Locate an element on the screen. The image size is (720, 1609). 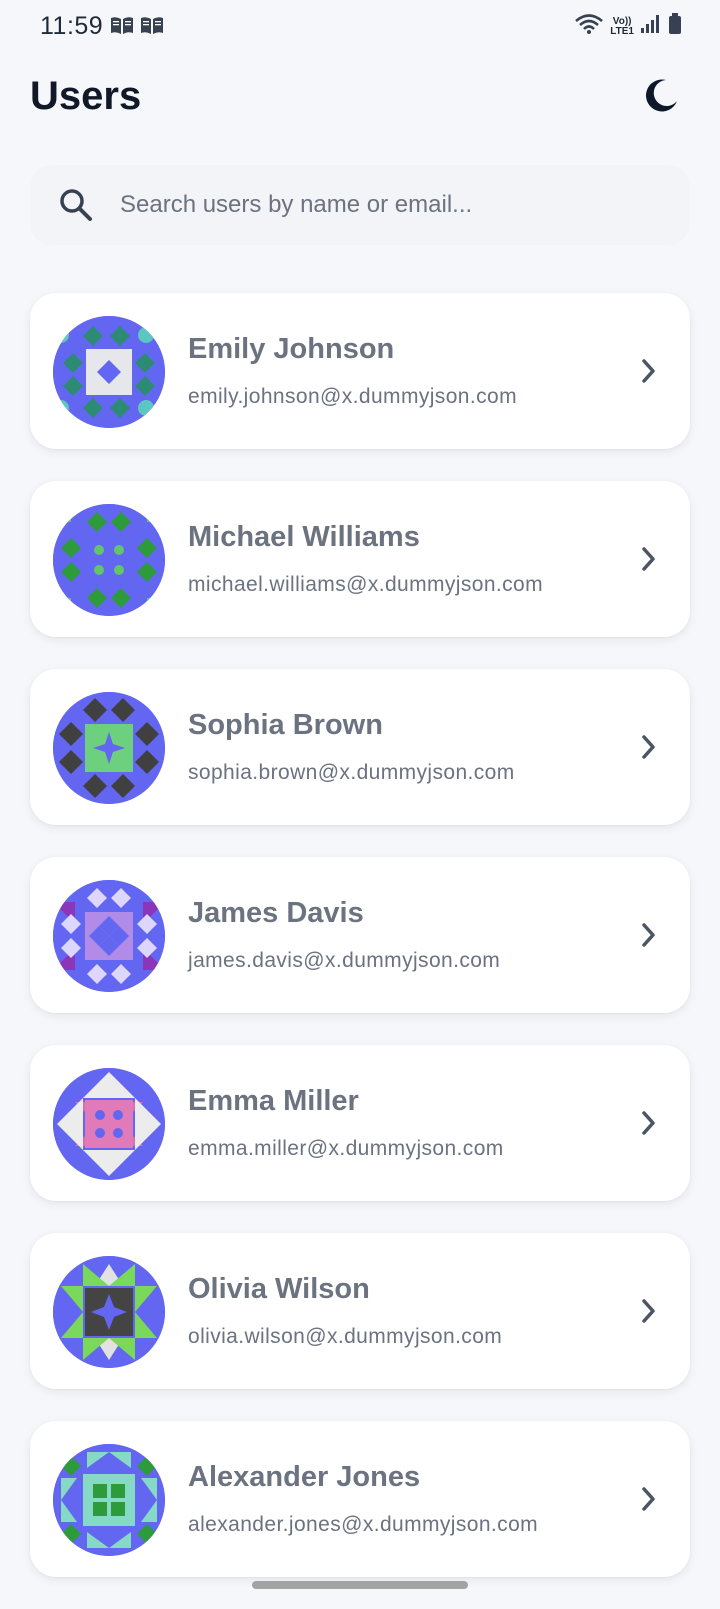
notification-icons is located at coordinates (137, 26).